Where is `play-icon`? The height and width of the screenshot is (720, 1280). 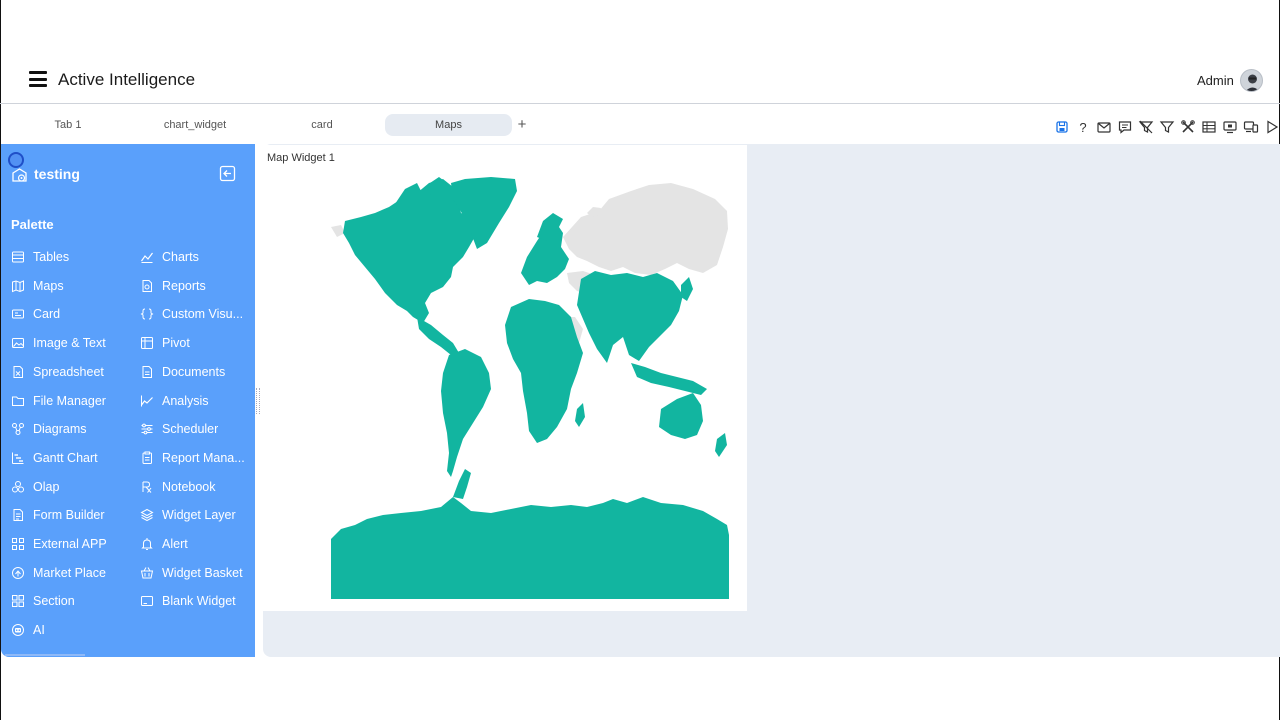 play-icon is located at coordinates (1272, 127).